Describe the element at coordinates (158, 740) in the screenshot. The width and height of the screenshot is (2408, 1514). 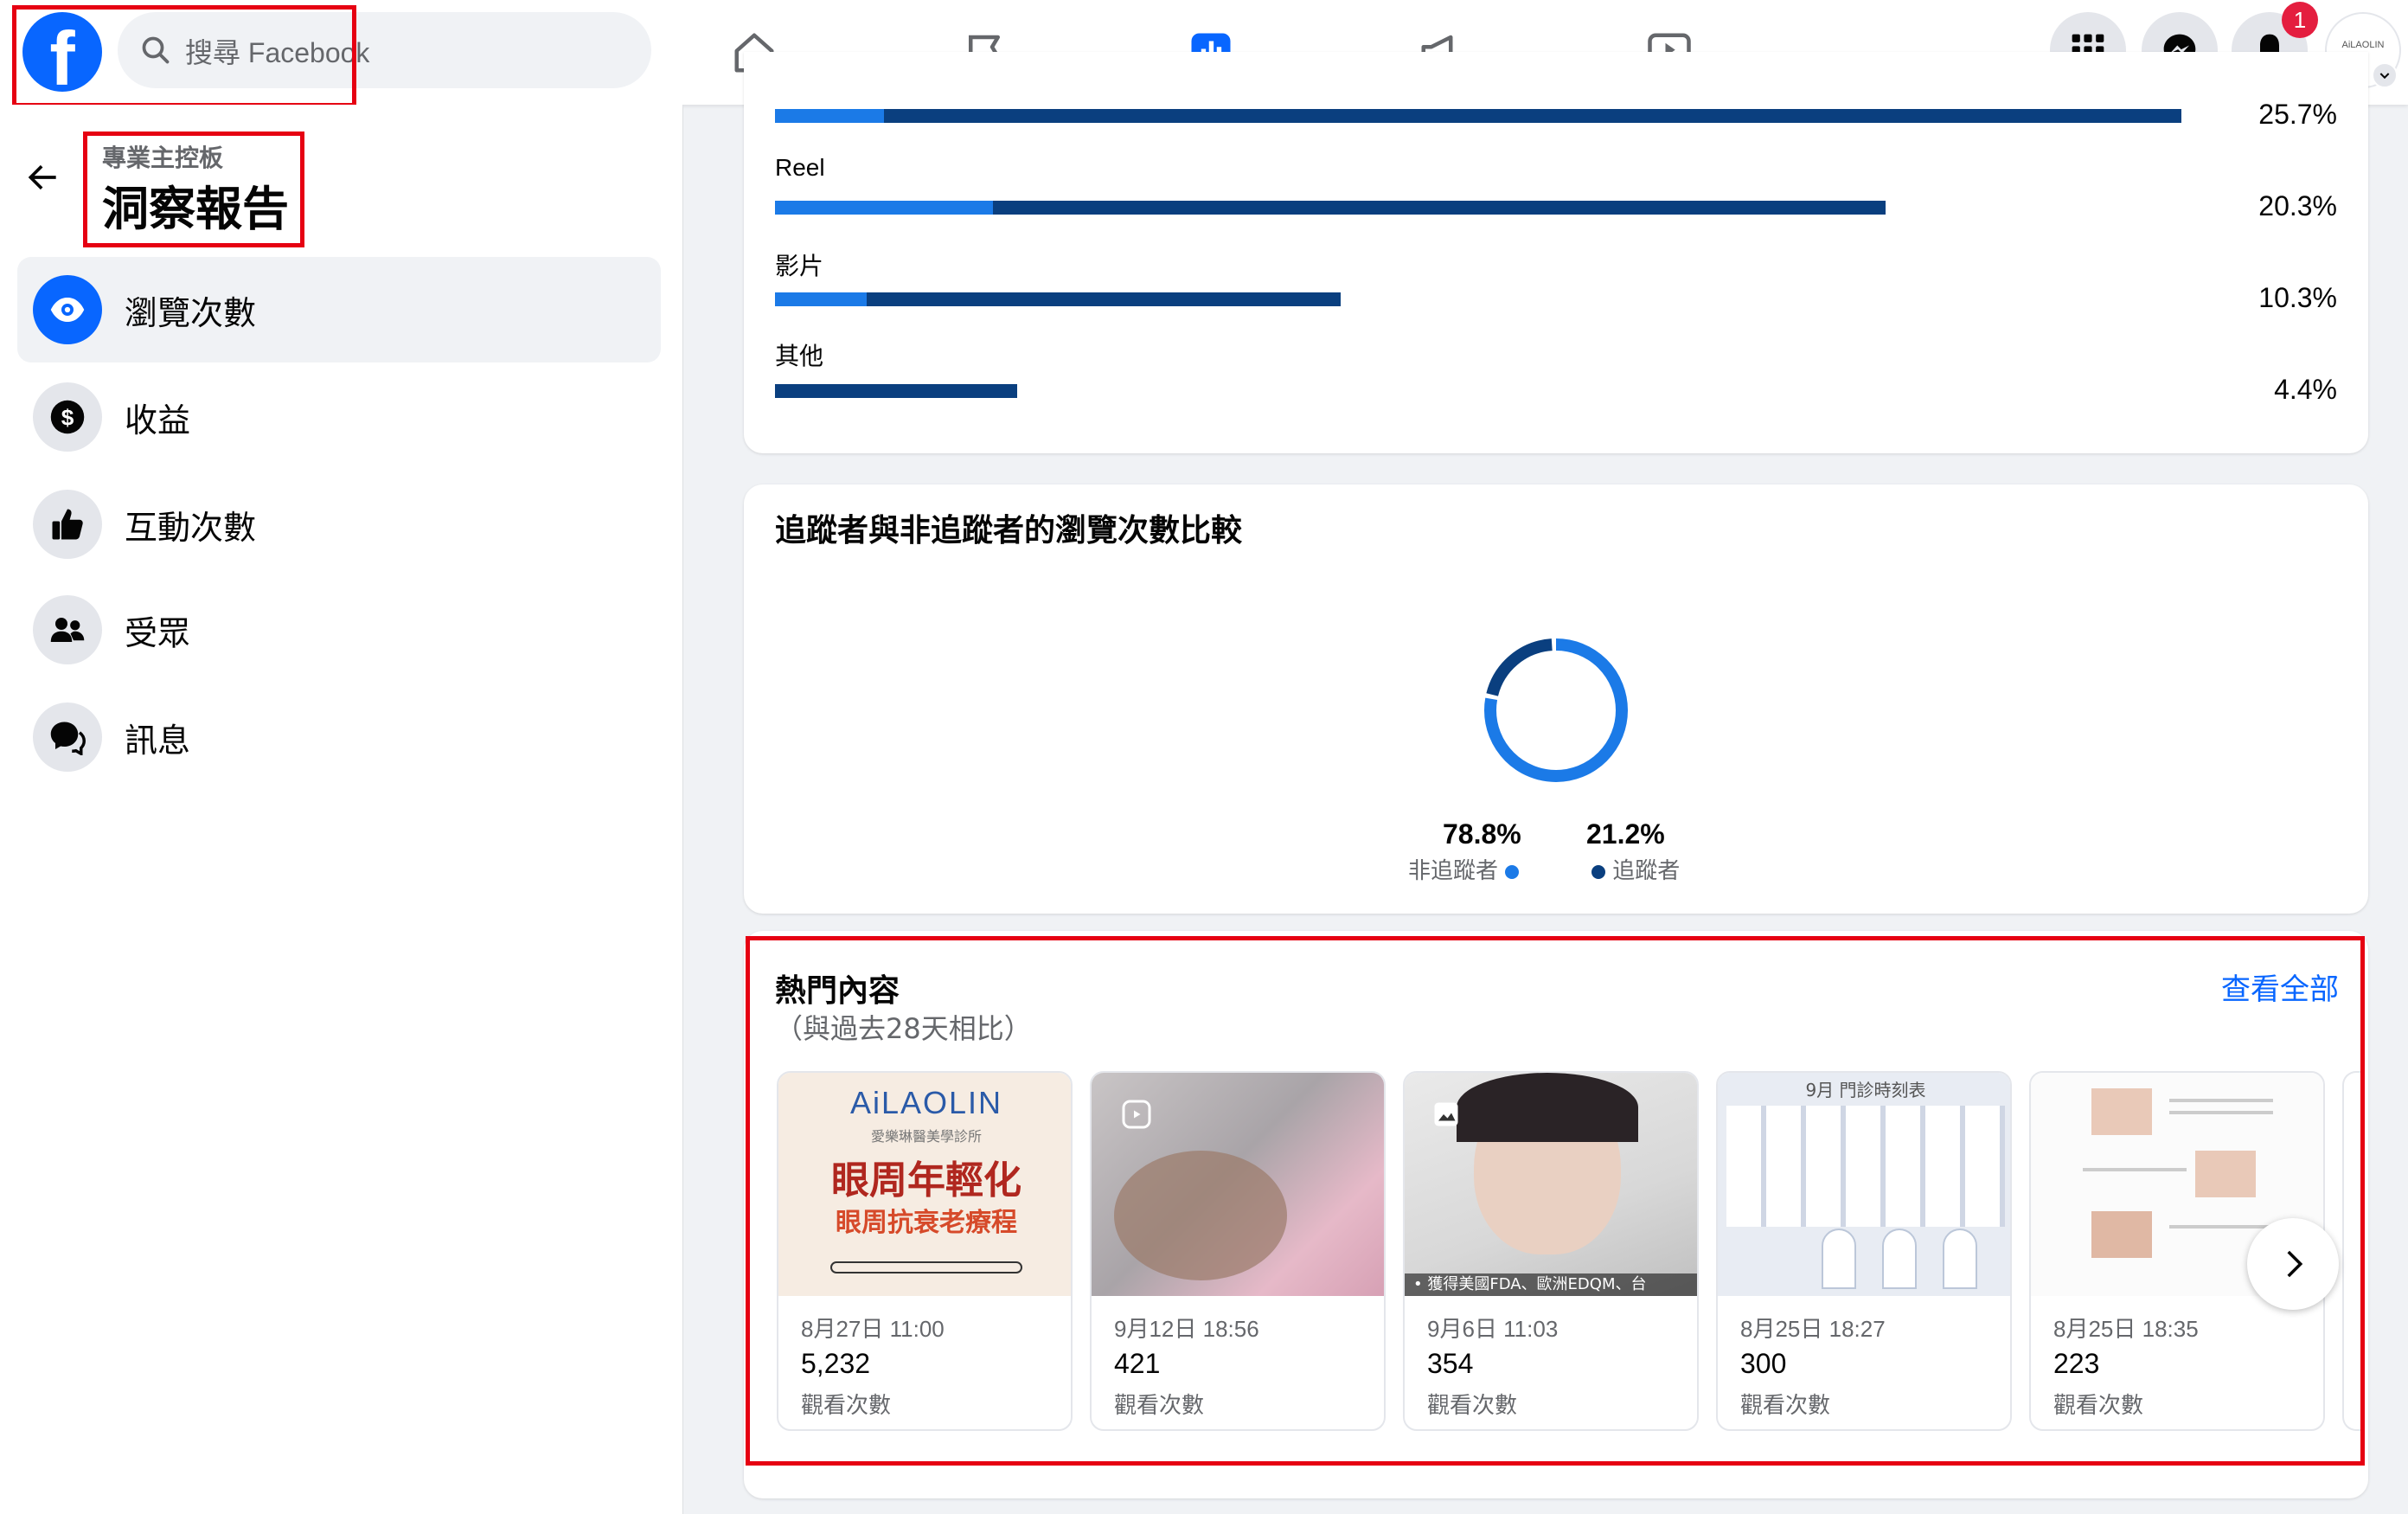
I see `sidebar-item-label: 訊息` at that location.